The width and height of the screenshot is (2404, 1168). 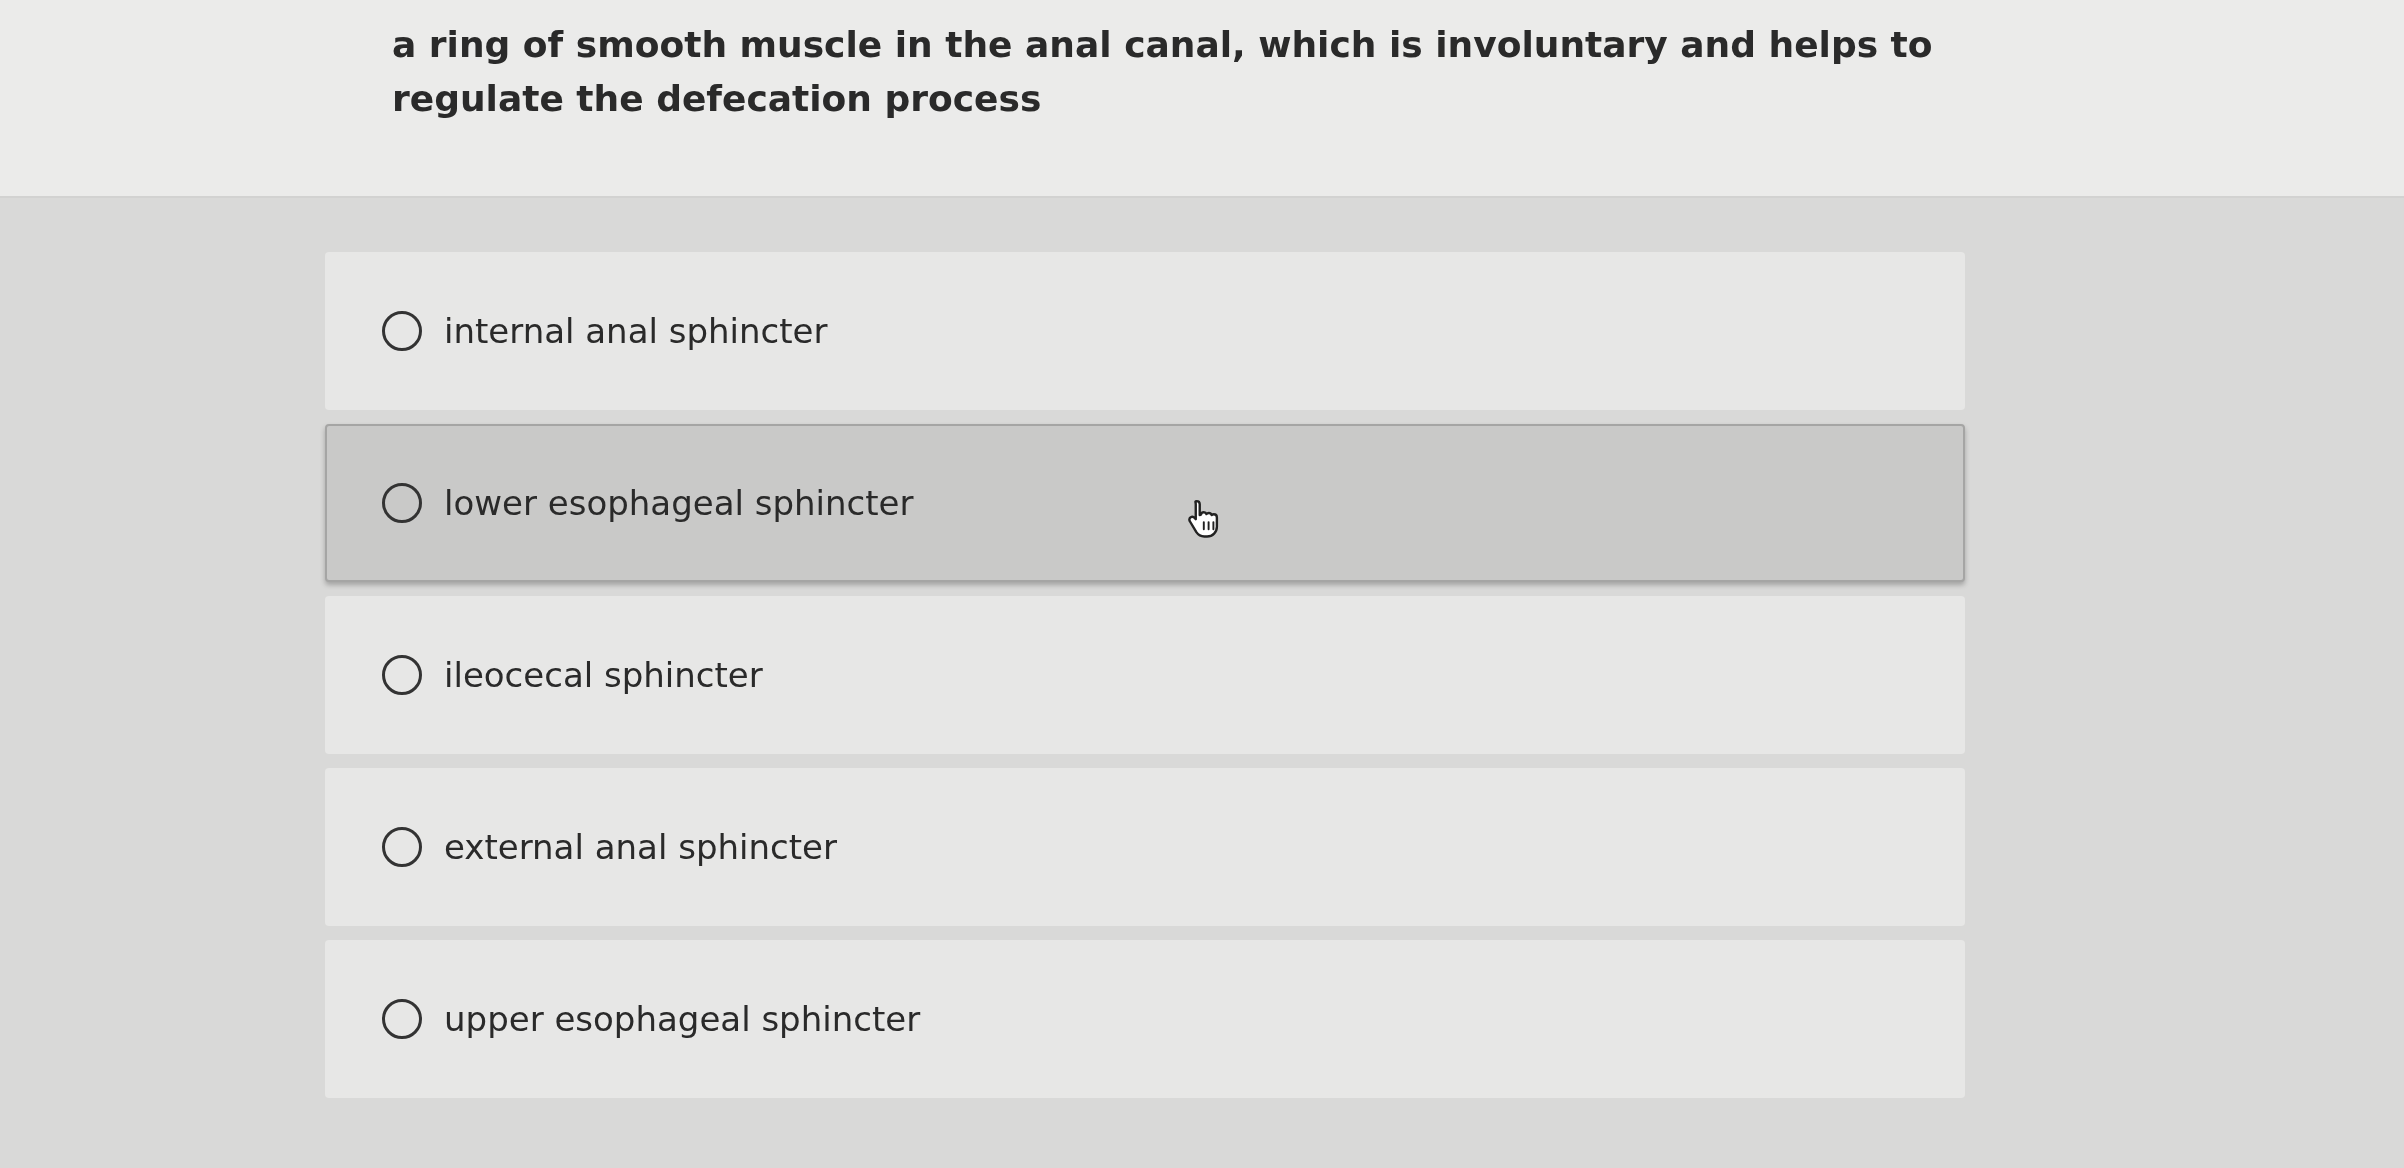 I want to click on answer-option: upper esophageal sphincter, so click(x=1145, y=1019).